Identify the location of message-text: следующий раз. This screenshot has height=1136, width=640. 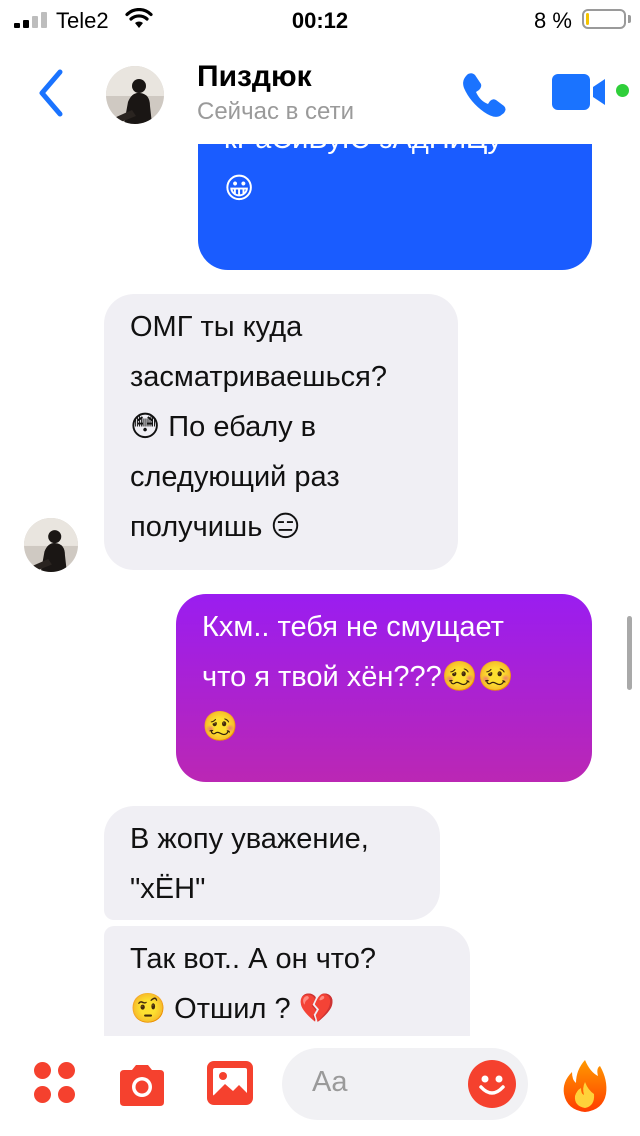
(235, 477).